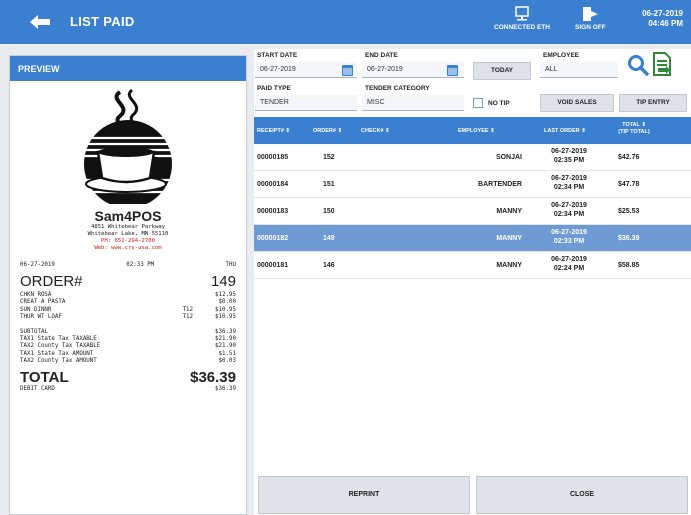 The height and width of the screenshot is (515, 691). I want to click on receipt-date: 06-27-2019, so click(37, 265).